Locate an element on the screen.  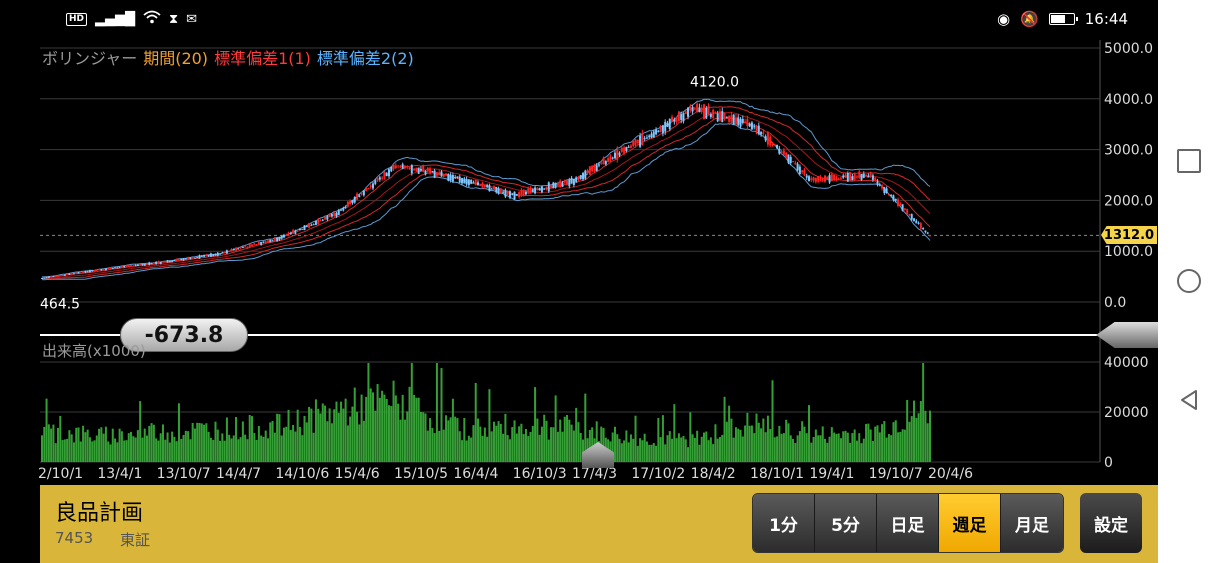
period-button-monthly: 月足 is located at coordinates (1032, 523).